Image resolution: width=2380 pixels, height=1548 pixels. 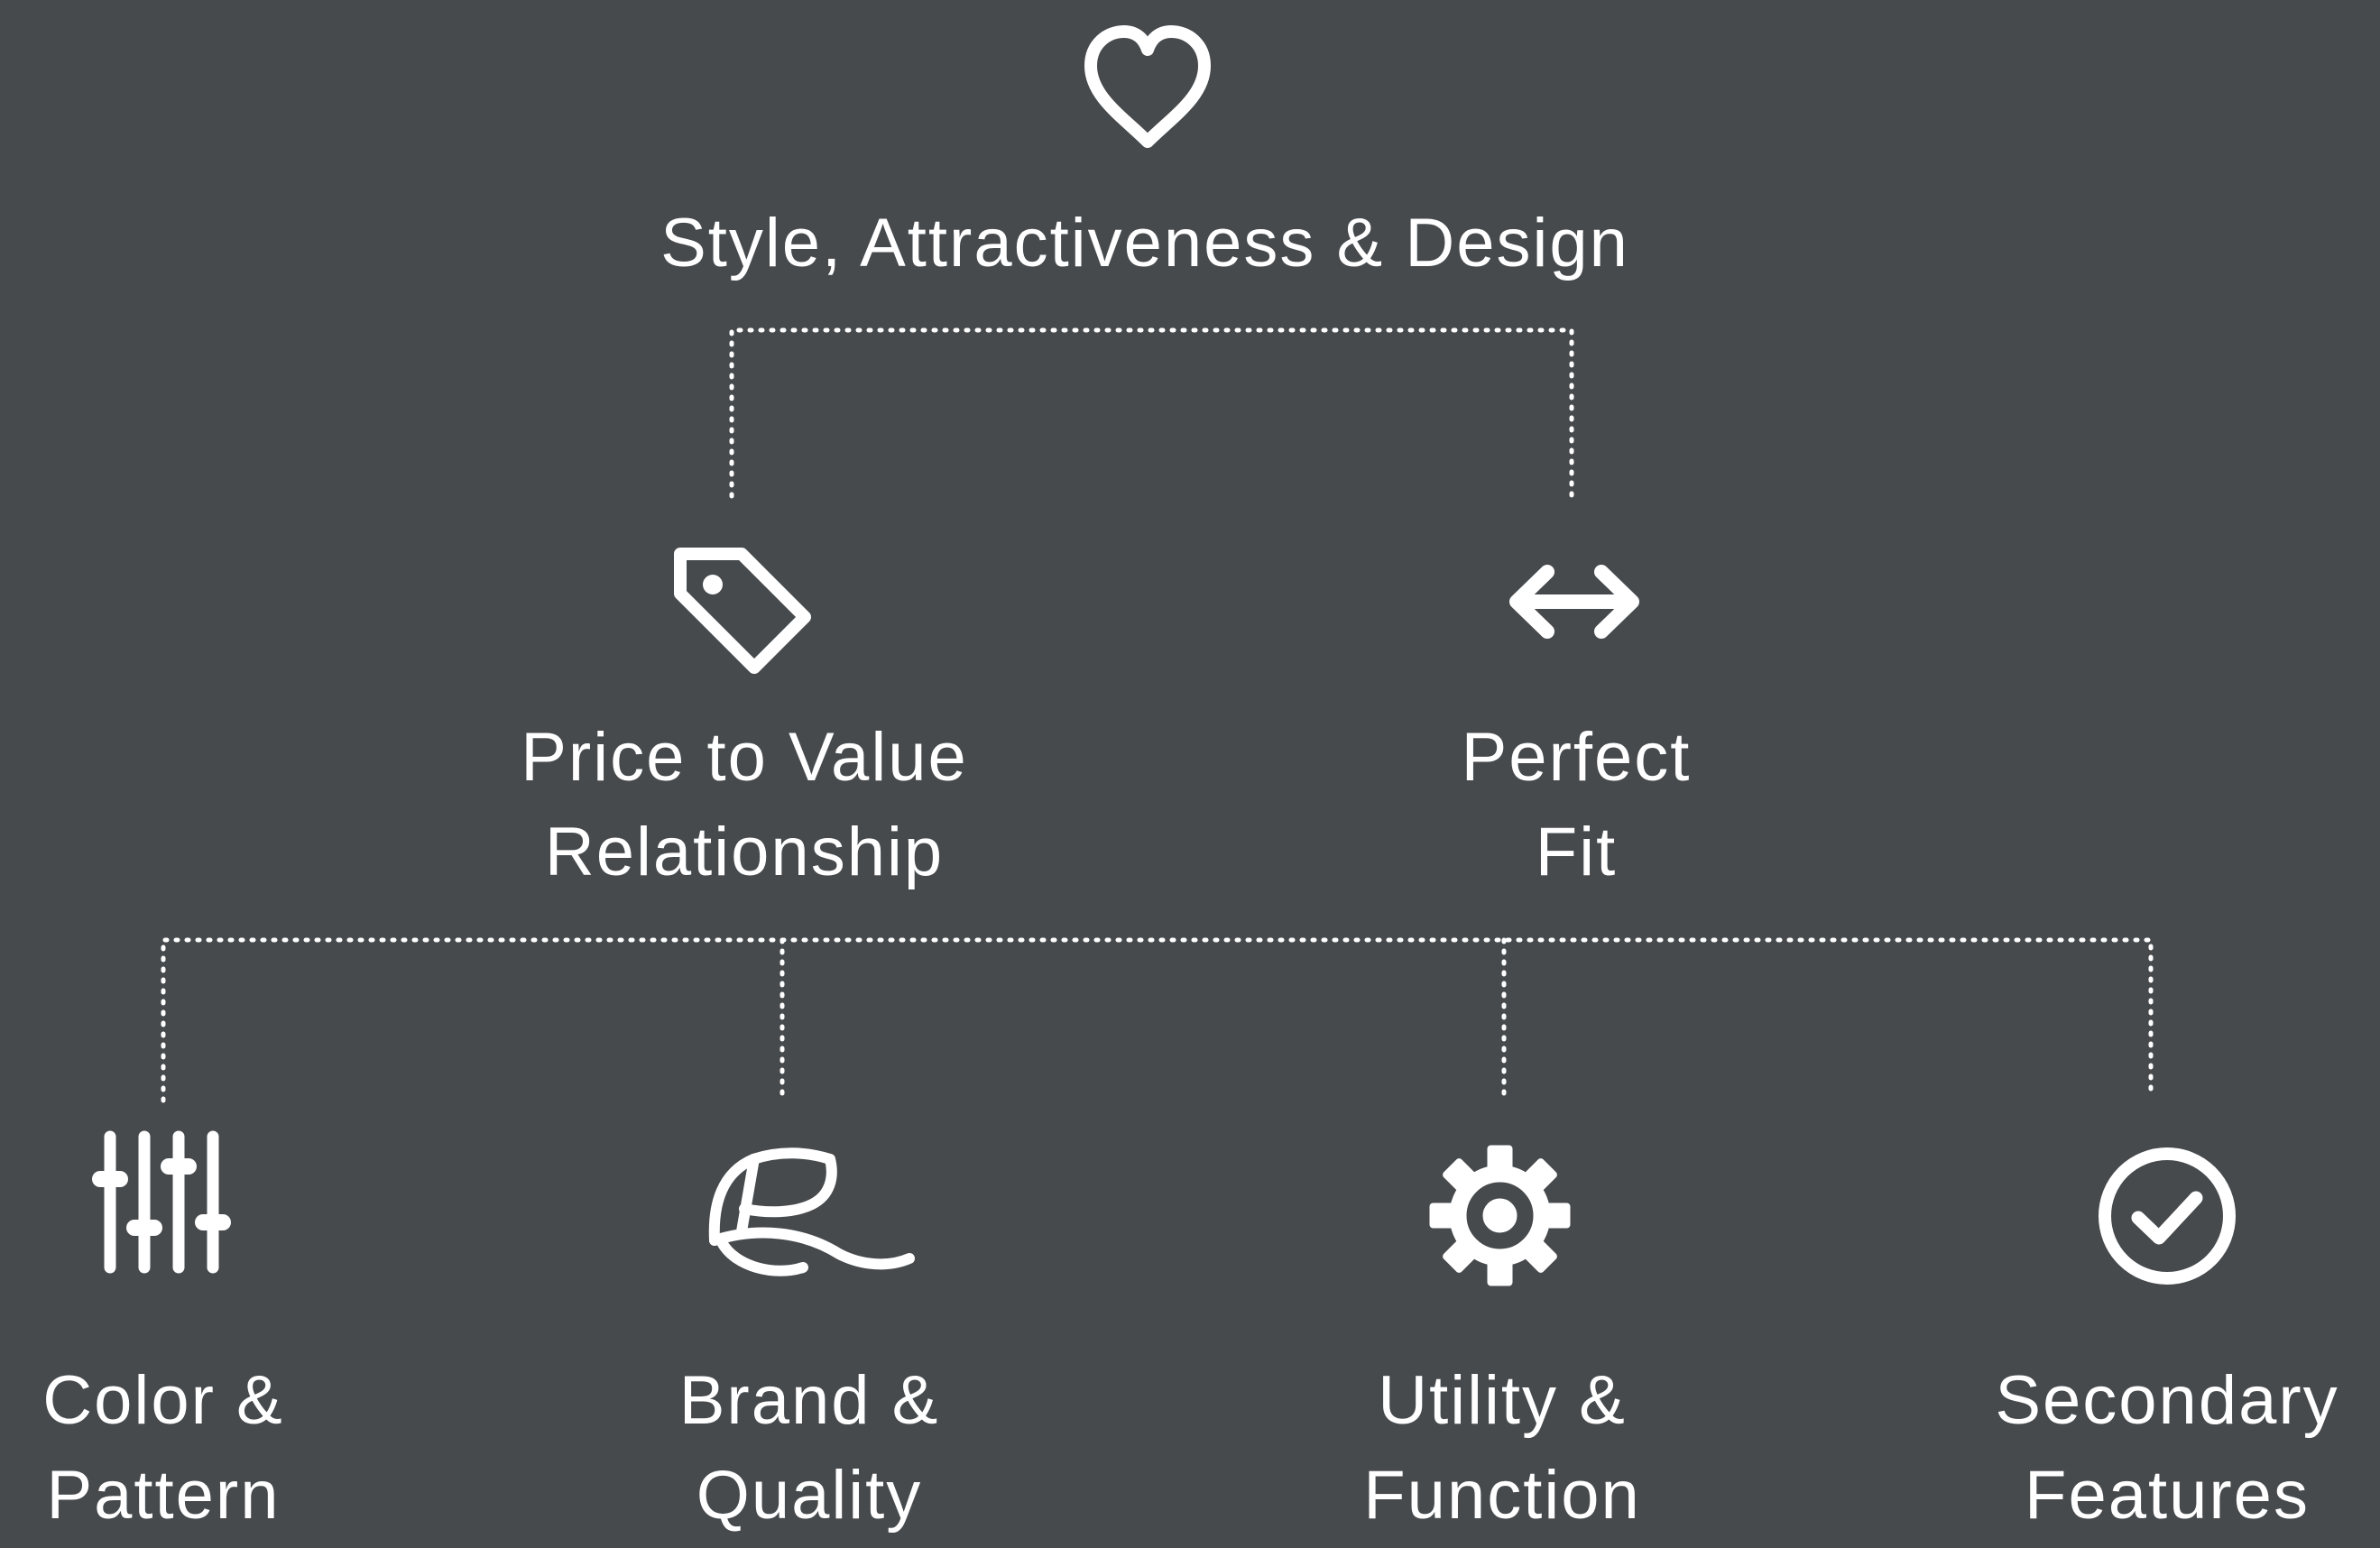 What do you see at coordinates (744, 852) in the screenshot?
I see `level2-price-line2: Relationship` at bounding box center [744, 852].